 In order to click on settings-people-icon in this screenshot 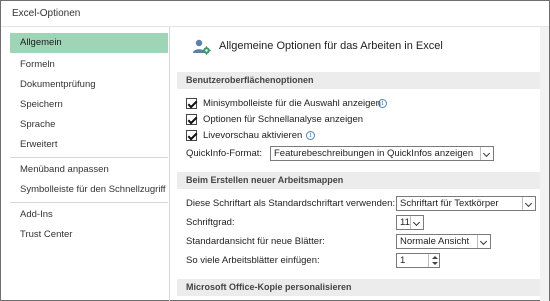, I will do `click(202, 47)`.